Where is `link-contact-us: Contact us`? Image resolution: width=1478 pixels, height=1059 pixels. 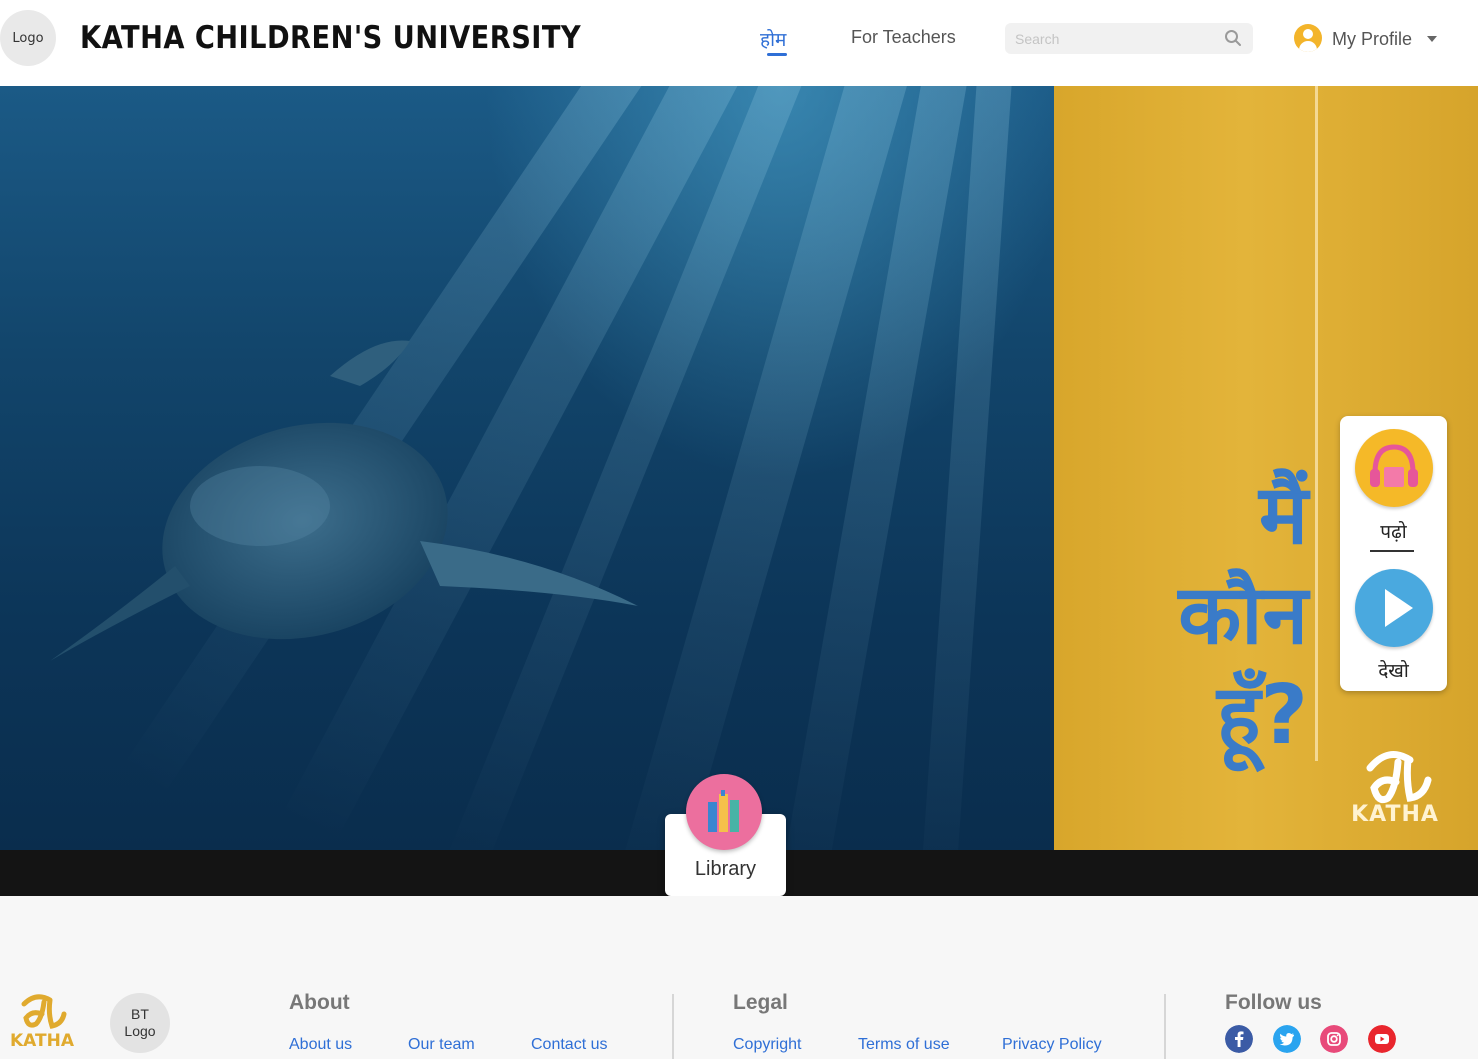 link-contact-us: Contact us is located at coordinates (569, 1045).